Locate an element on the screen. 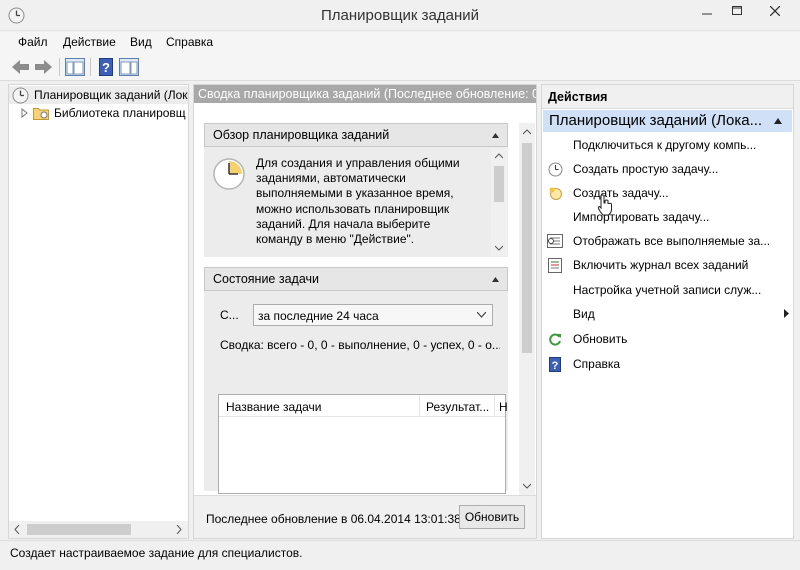  refresh-icon-wrap is located at coordinates (555, 339).